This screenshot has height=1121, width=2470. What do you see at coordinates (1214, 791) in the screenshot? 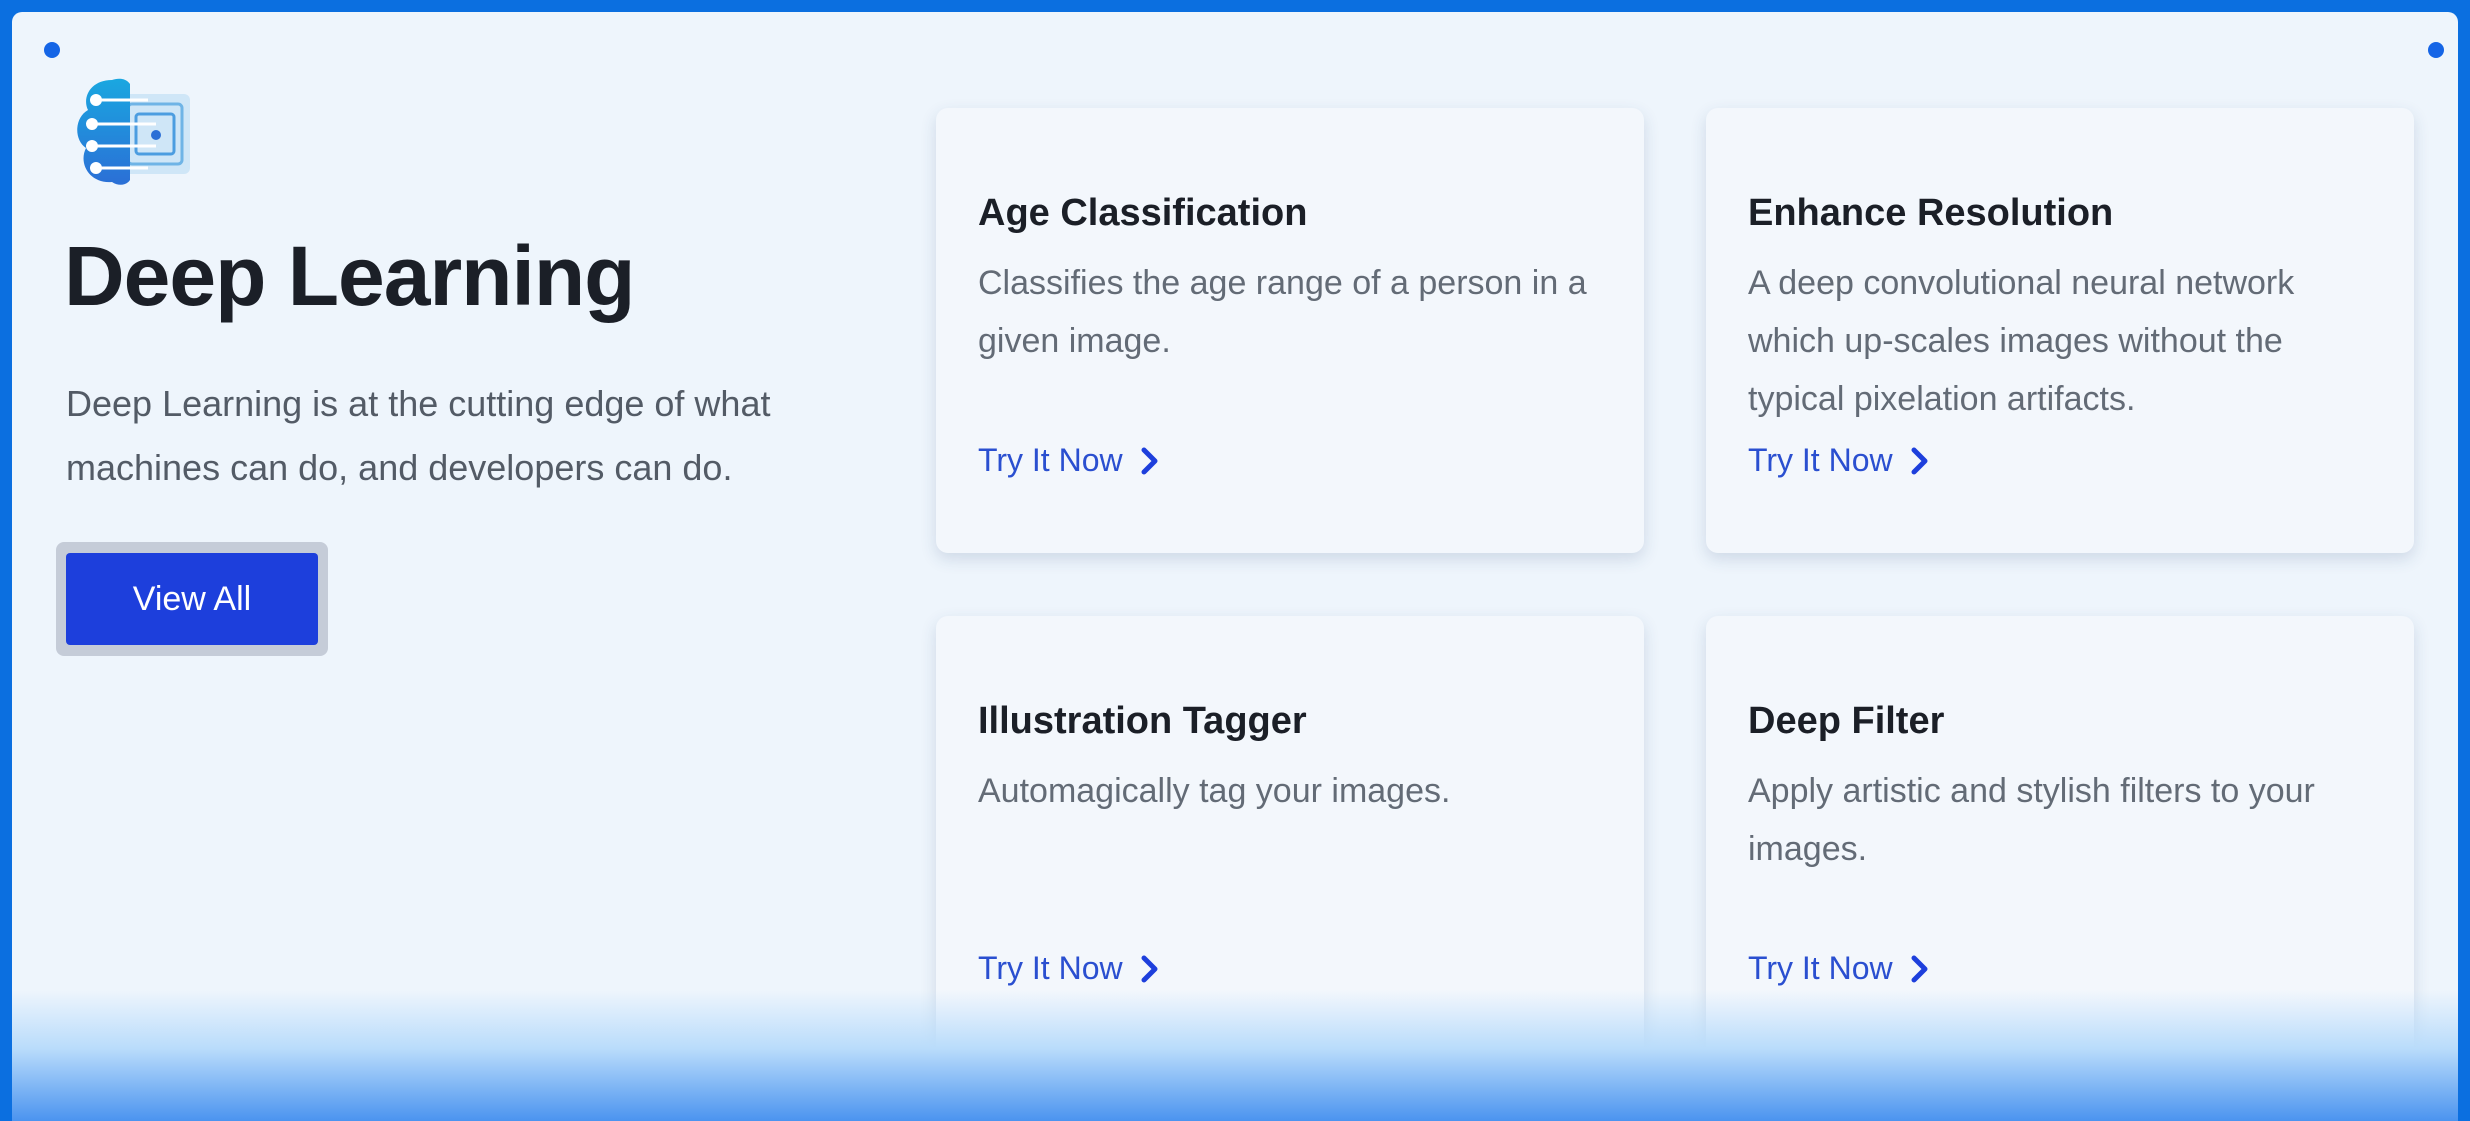
I see `card-description: Automagically tag your images.` at bounding box center [1214, 791].